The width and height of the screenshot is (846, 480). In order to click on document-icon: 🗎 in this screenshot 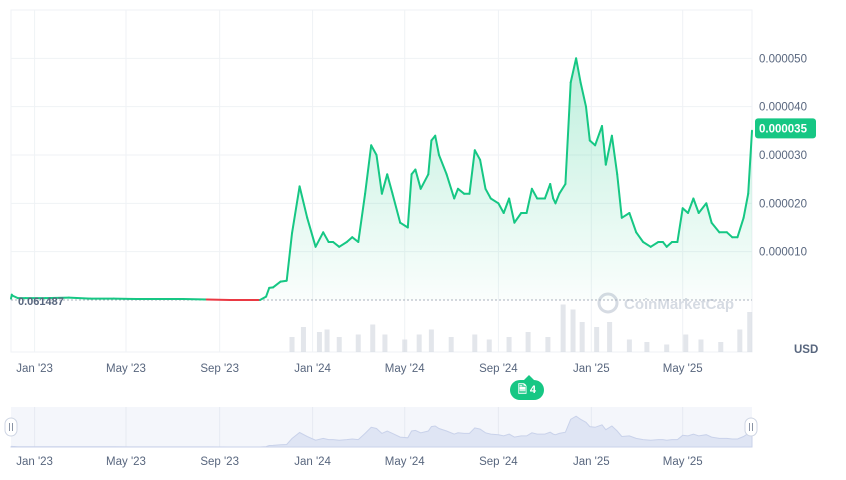, I will do `click(522, 389)`.